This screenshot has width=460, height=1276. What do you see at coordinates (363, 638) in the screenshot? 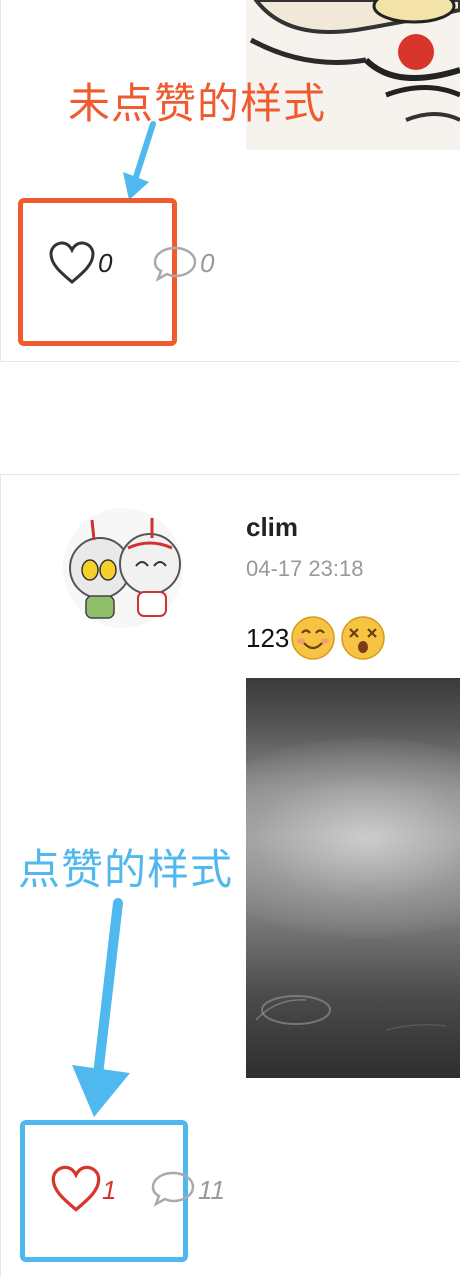
I see `dizzy-face-emoji-icon` at bounding box center [363, 638].